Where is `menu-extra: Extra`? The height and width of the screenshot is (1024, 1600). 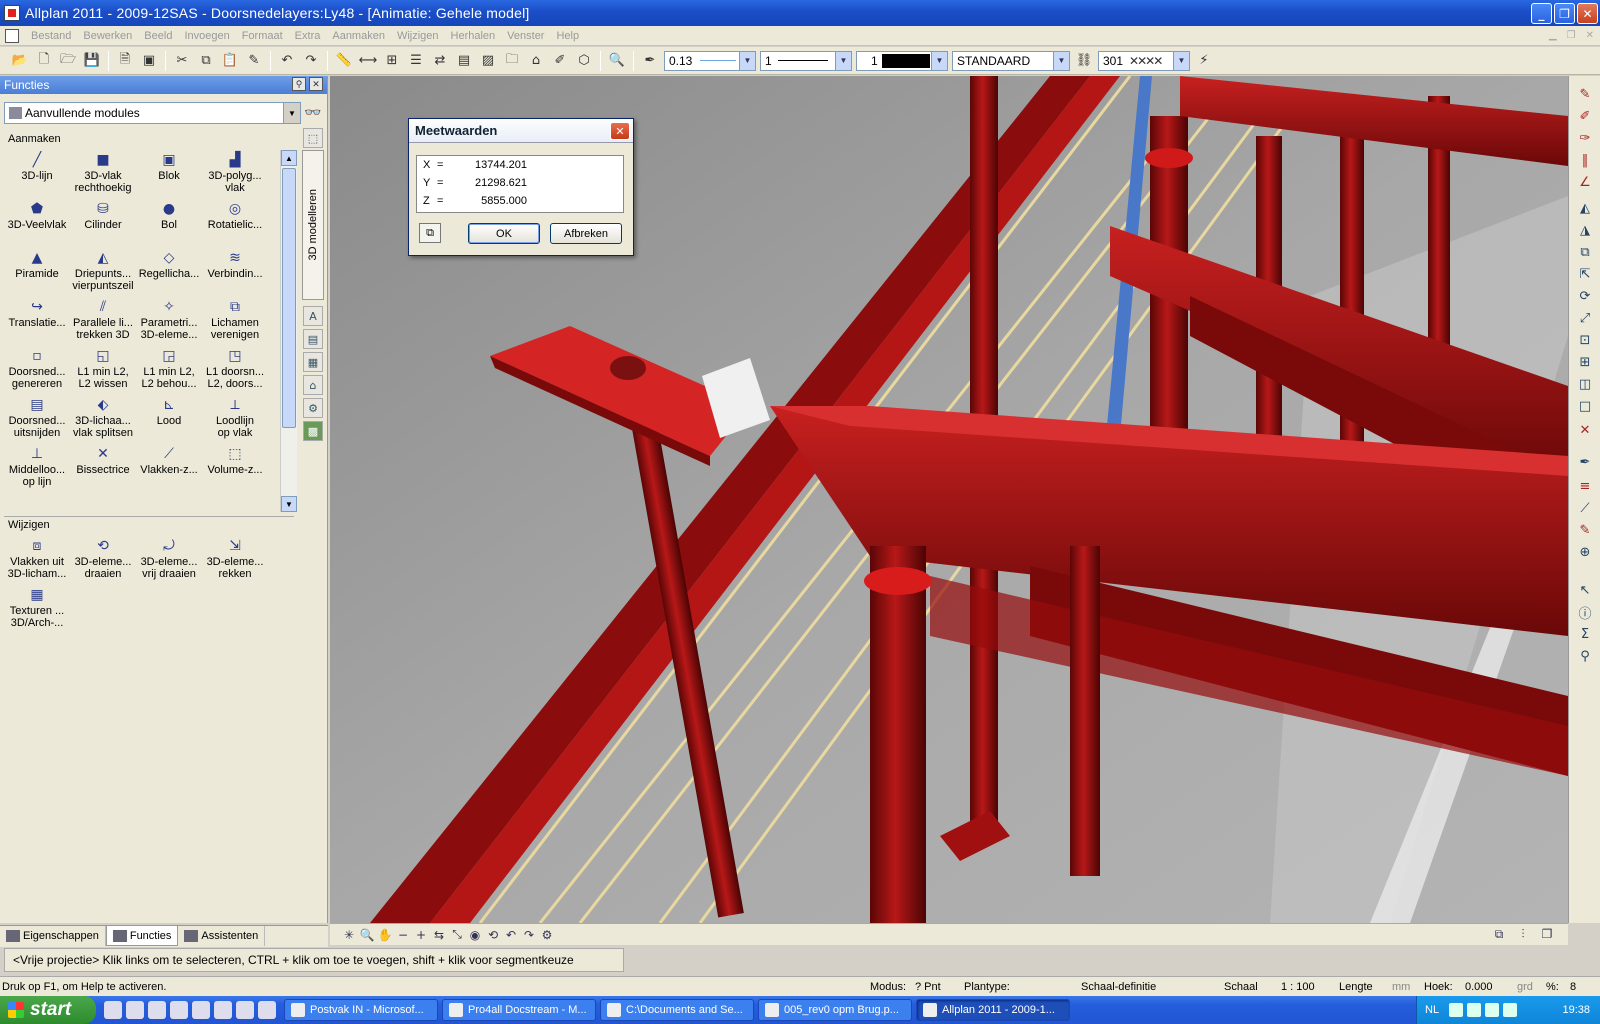
menu-extra: Extra is located at coordinates (308, 36).